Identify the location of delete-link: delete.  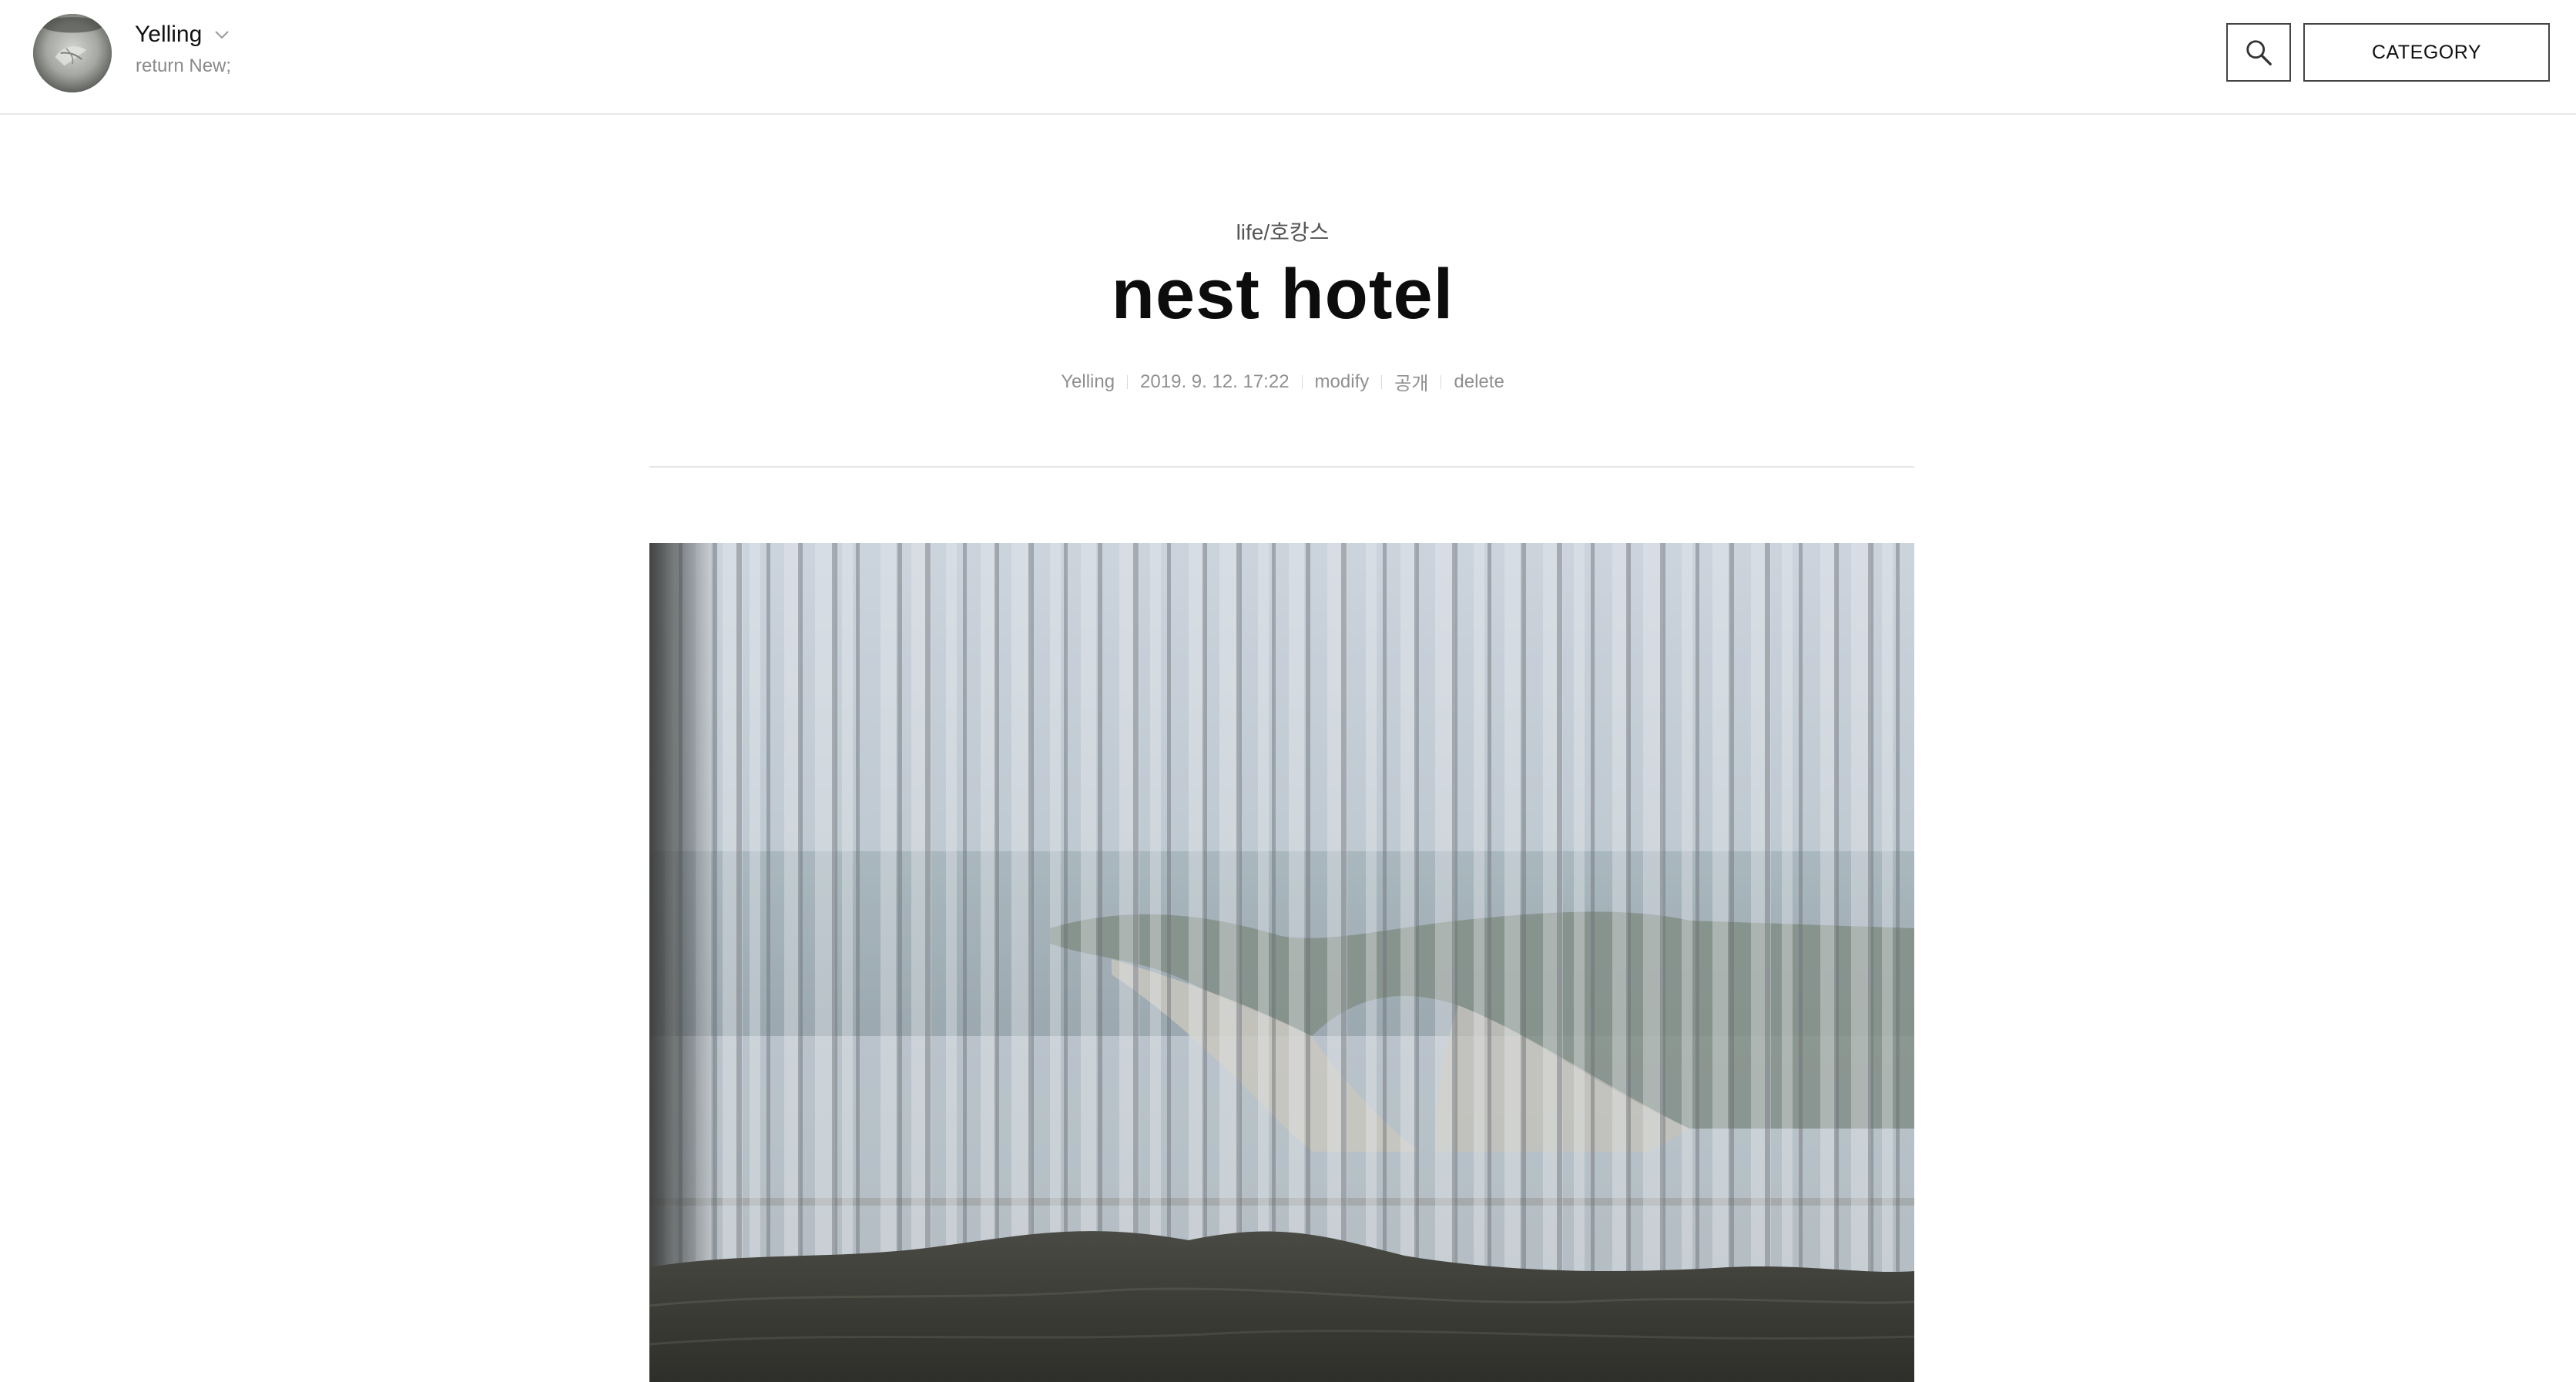
(1478, 382).